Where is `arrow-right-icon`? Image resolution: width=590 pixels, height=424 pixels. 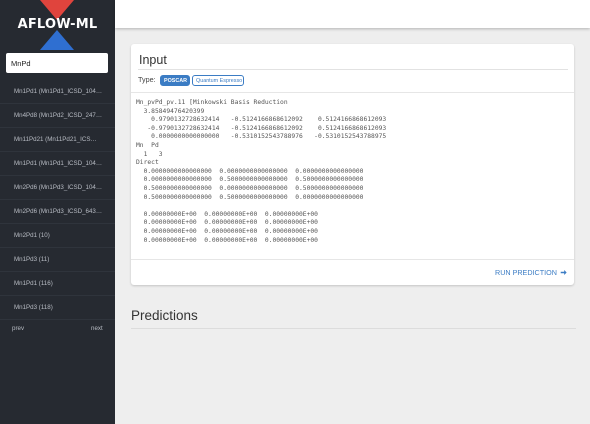
arrow-right-icon is located at coordinates (563, 272).